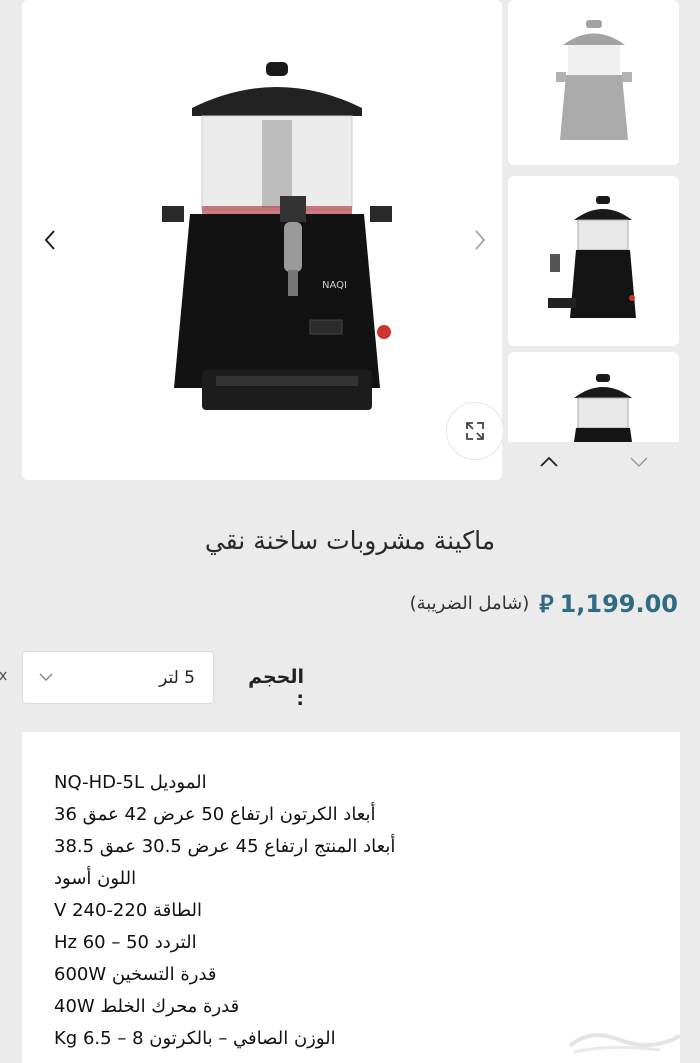 The image size is (700, 1063). What do you see at coordinates (125, 942) in the screenshot?
I see `spec-line: التردد 50 – 60 Hz` at bounding box center [125, 942].